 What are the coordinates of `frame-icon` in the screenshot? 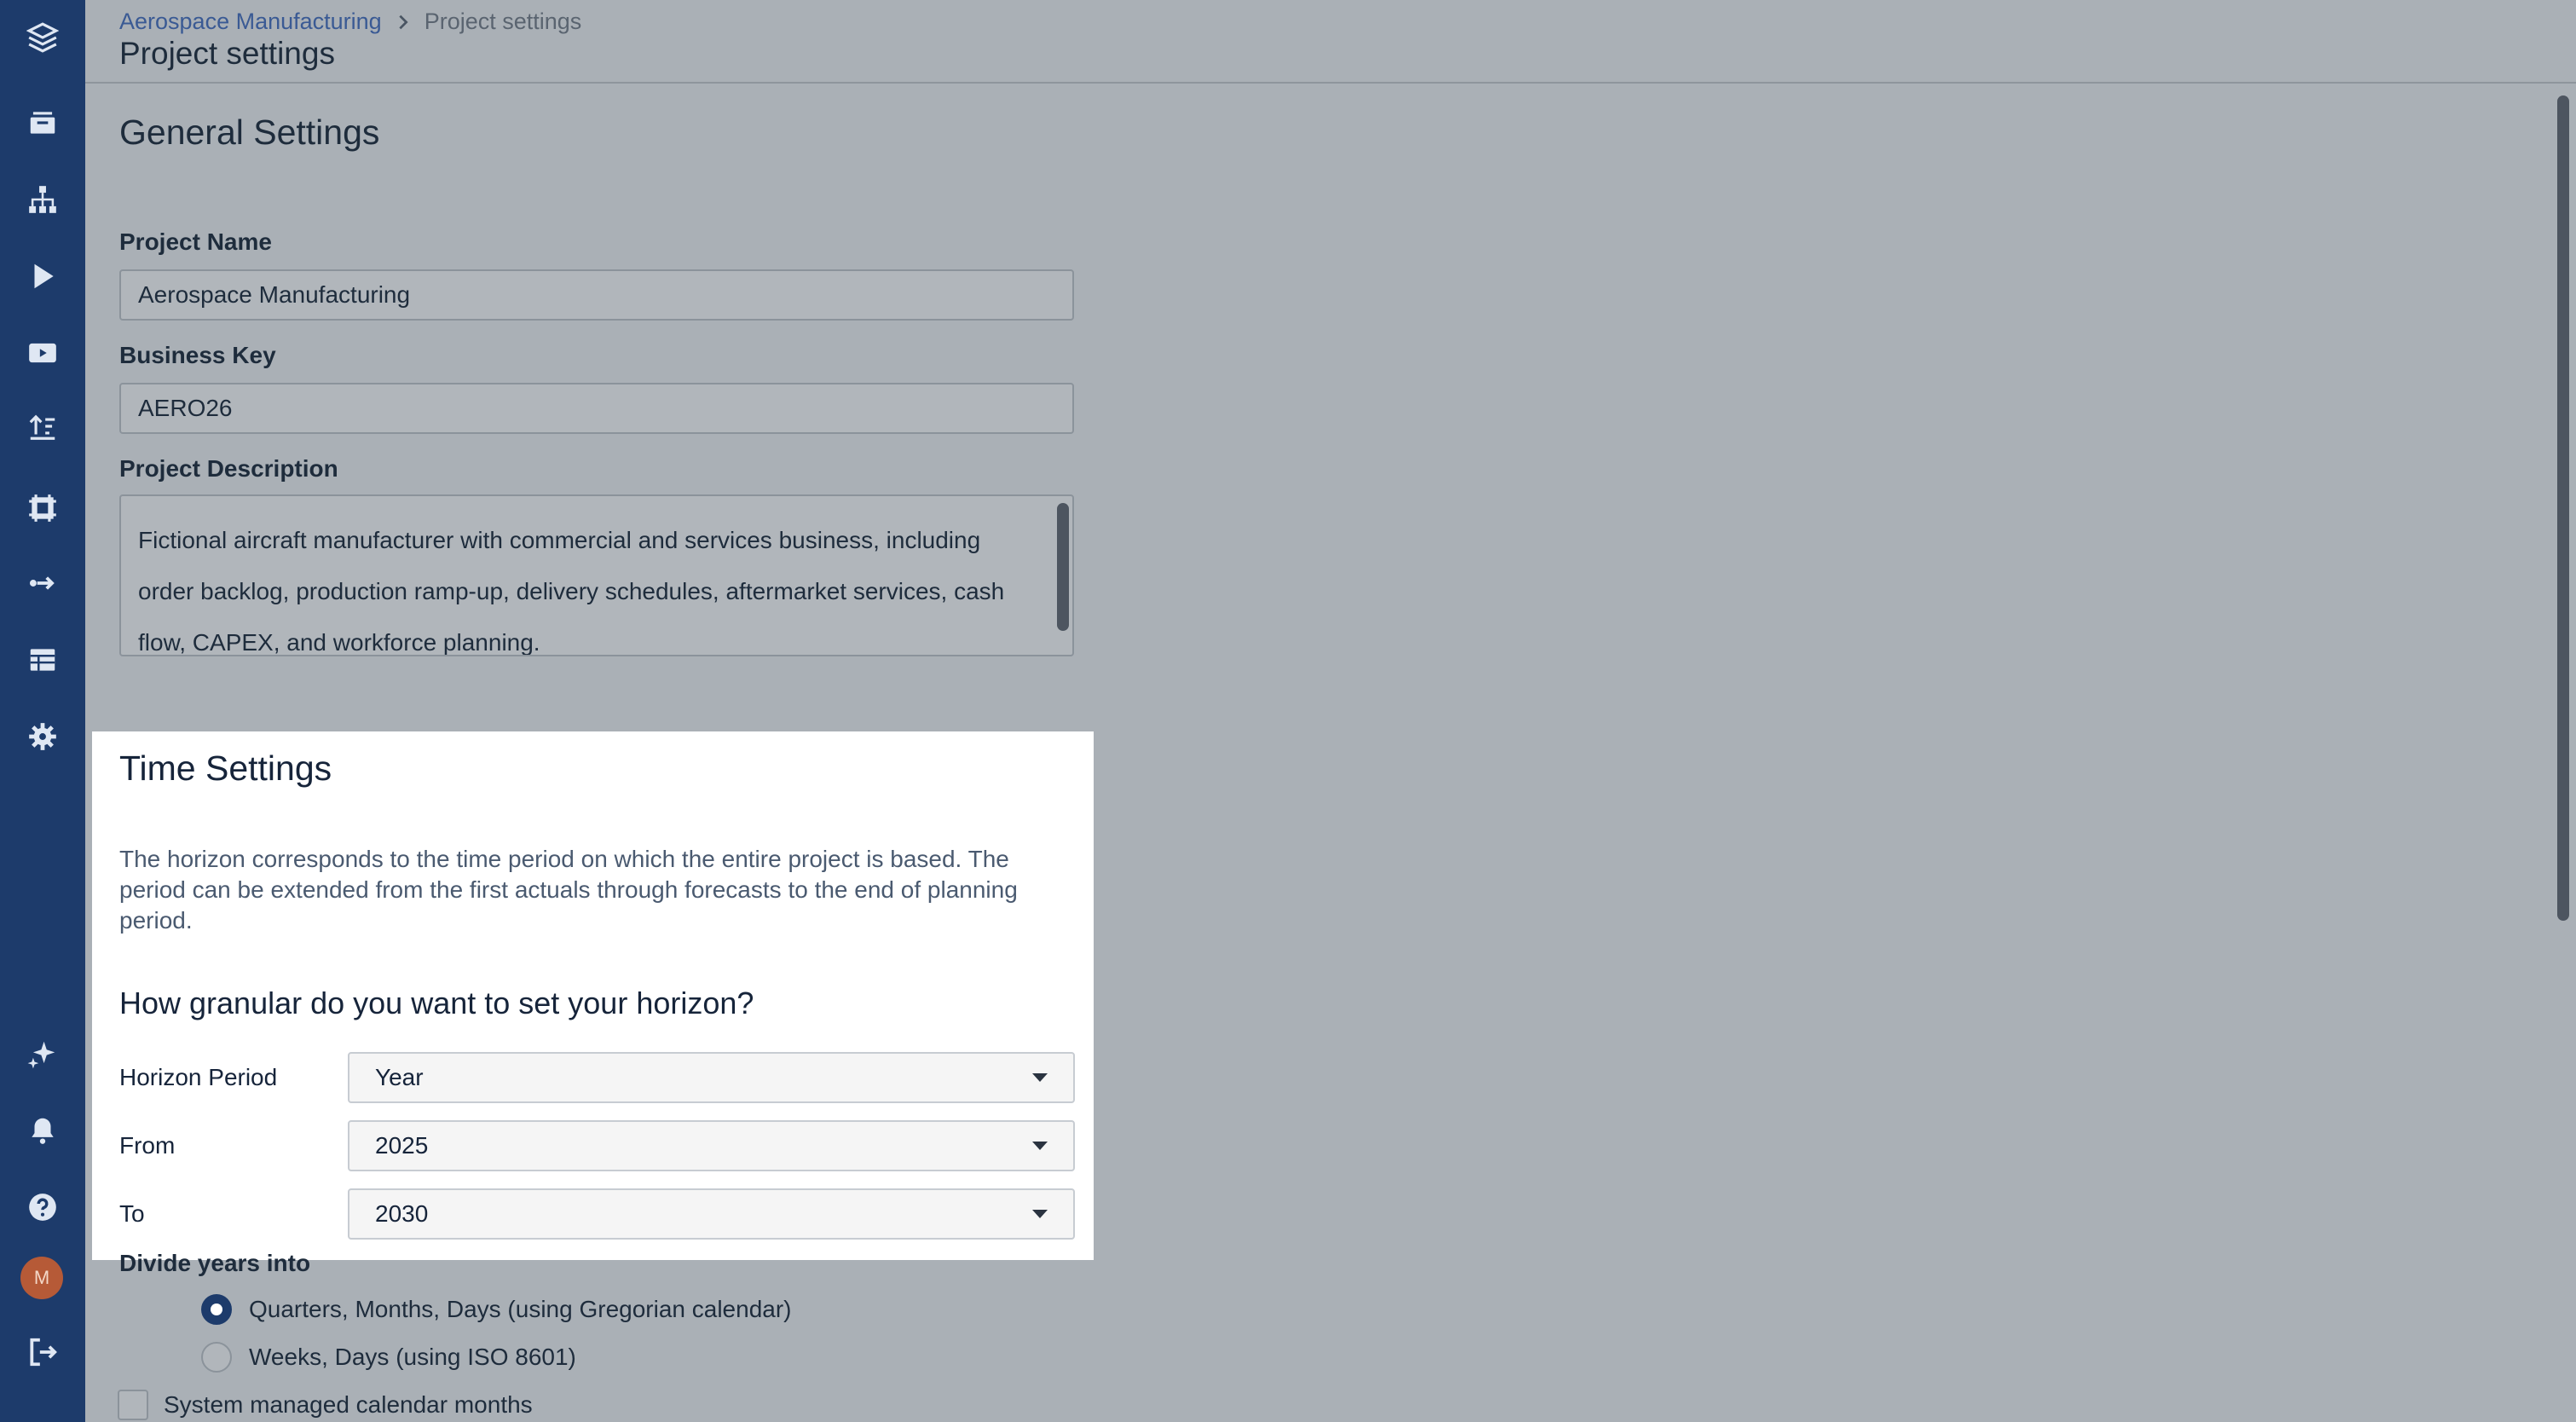 It's located at (42, 508).